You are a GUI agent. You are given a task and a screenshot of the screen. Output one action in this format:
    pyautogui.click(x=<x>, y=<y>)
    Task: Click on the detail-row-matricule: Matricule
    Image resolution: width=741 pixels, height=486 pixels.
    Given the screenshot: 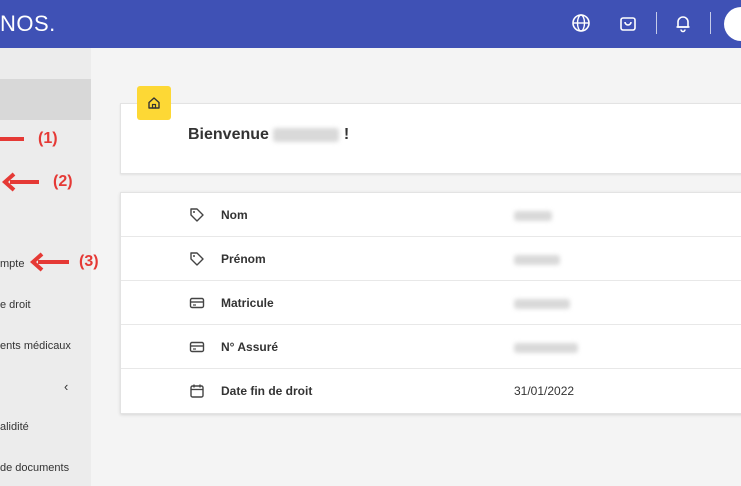 What is the action you would take?
    pyautogui.click(x=431, y=303)
    